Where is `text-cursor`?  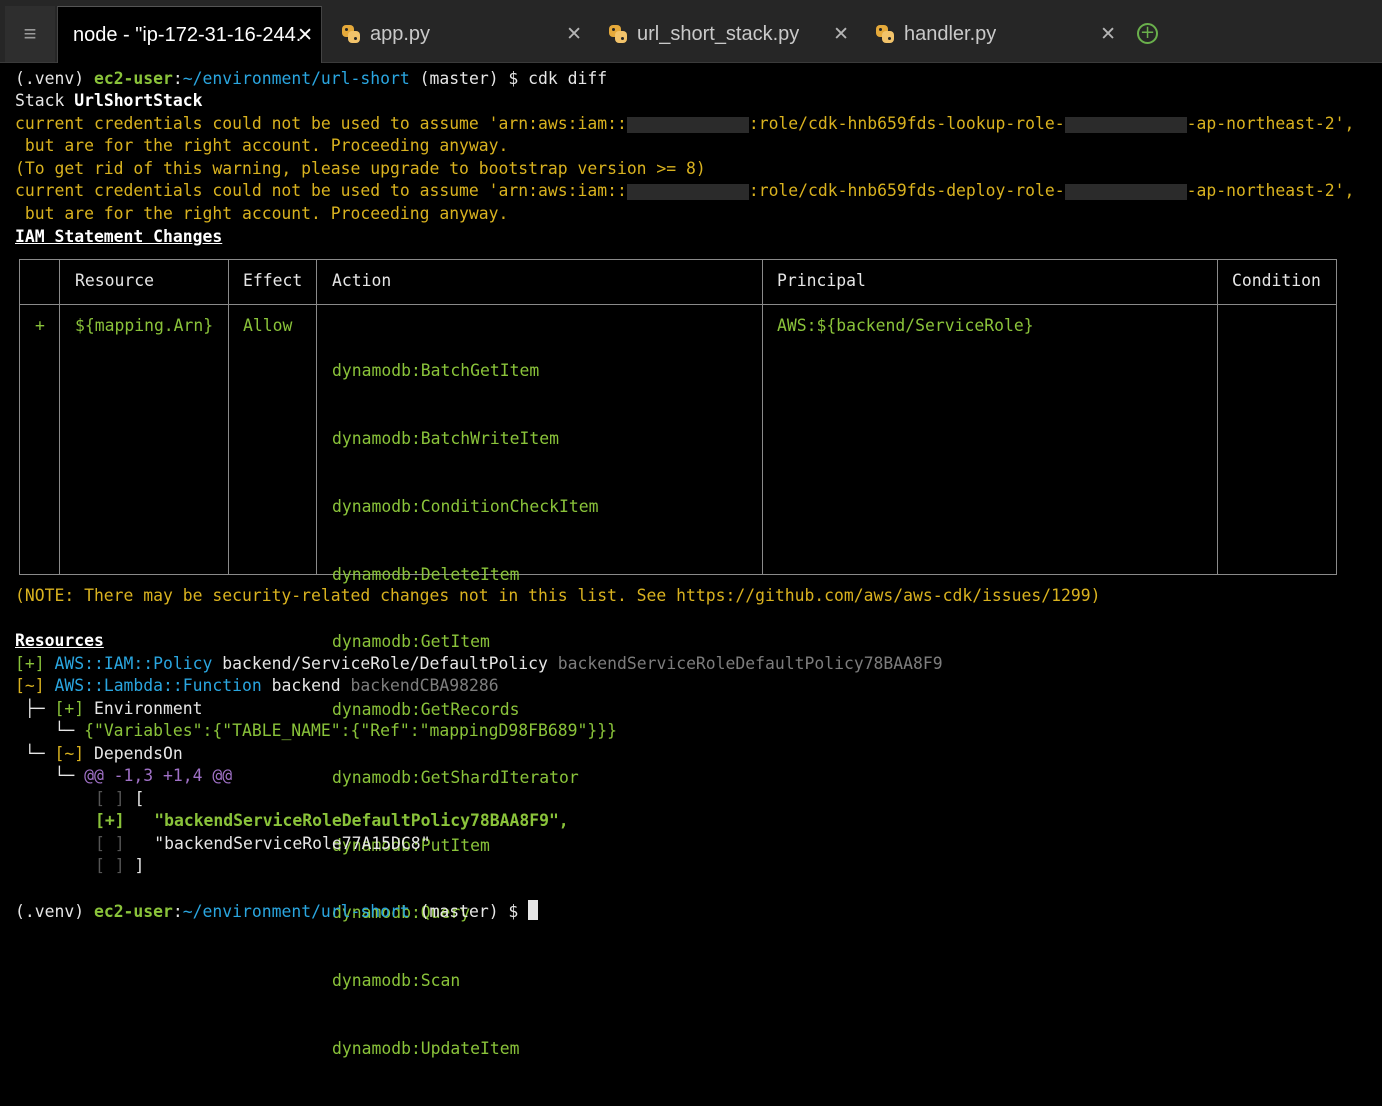
text-cursor is located at coordinates (533, 910).